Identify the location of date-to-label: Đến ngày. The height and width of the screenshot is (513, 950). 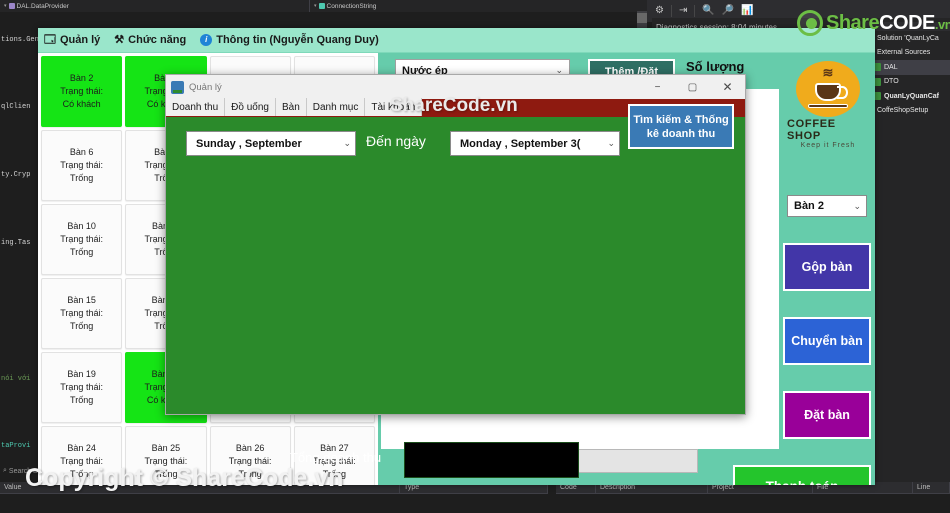
(396, 141).